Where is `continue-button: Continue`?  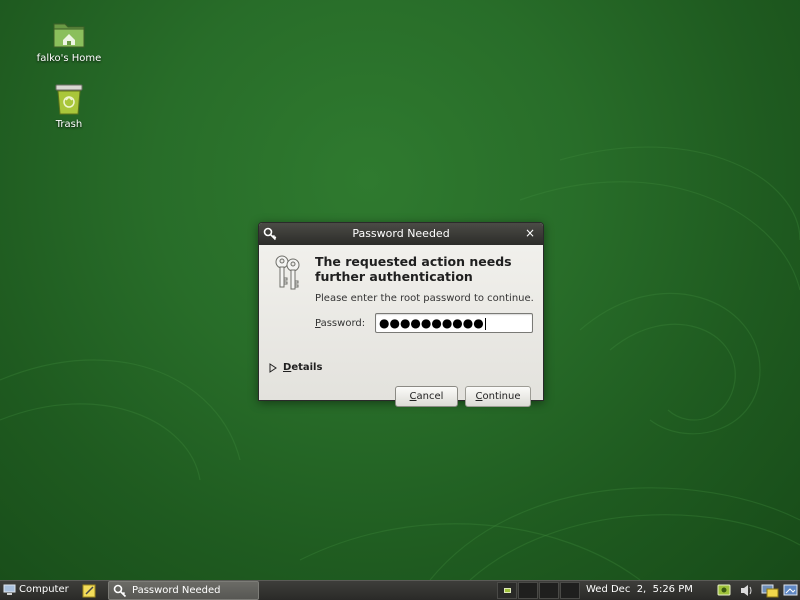
continue-button: Continue is located at coordinates (498, 396).